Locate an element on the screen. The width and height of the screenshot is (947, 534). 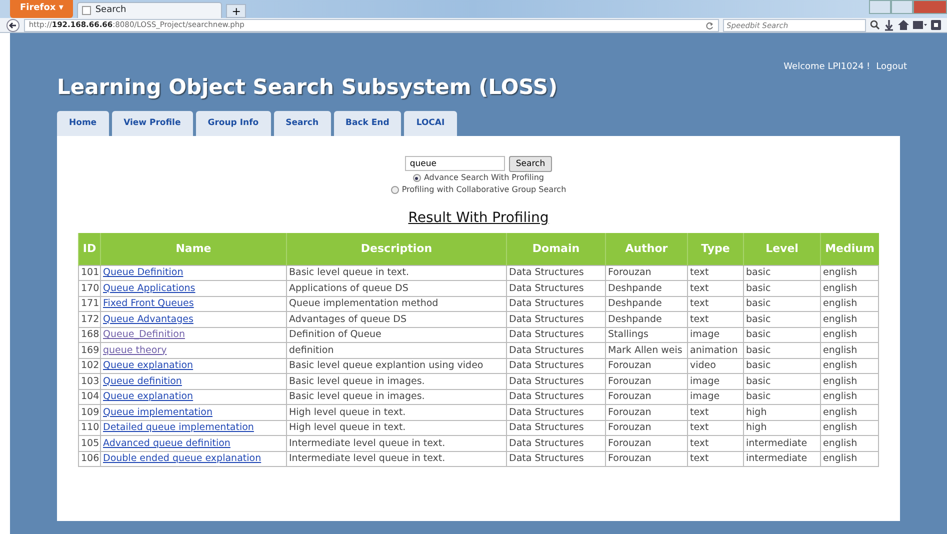
table-cell: definition is located at coordinates (396, 350).